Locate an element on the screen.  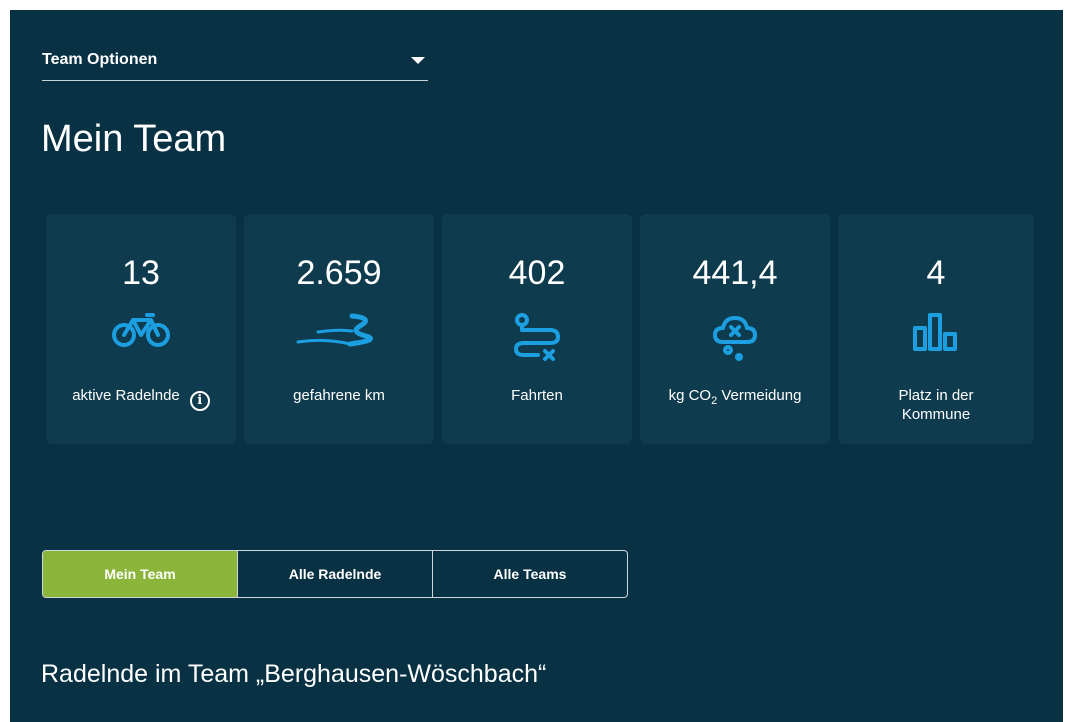
stat-card-co2: 441,4 kg CO2 Vermeidung is located at coordinates (735, 329).